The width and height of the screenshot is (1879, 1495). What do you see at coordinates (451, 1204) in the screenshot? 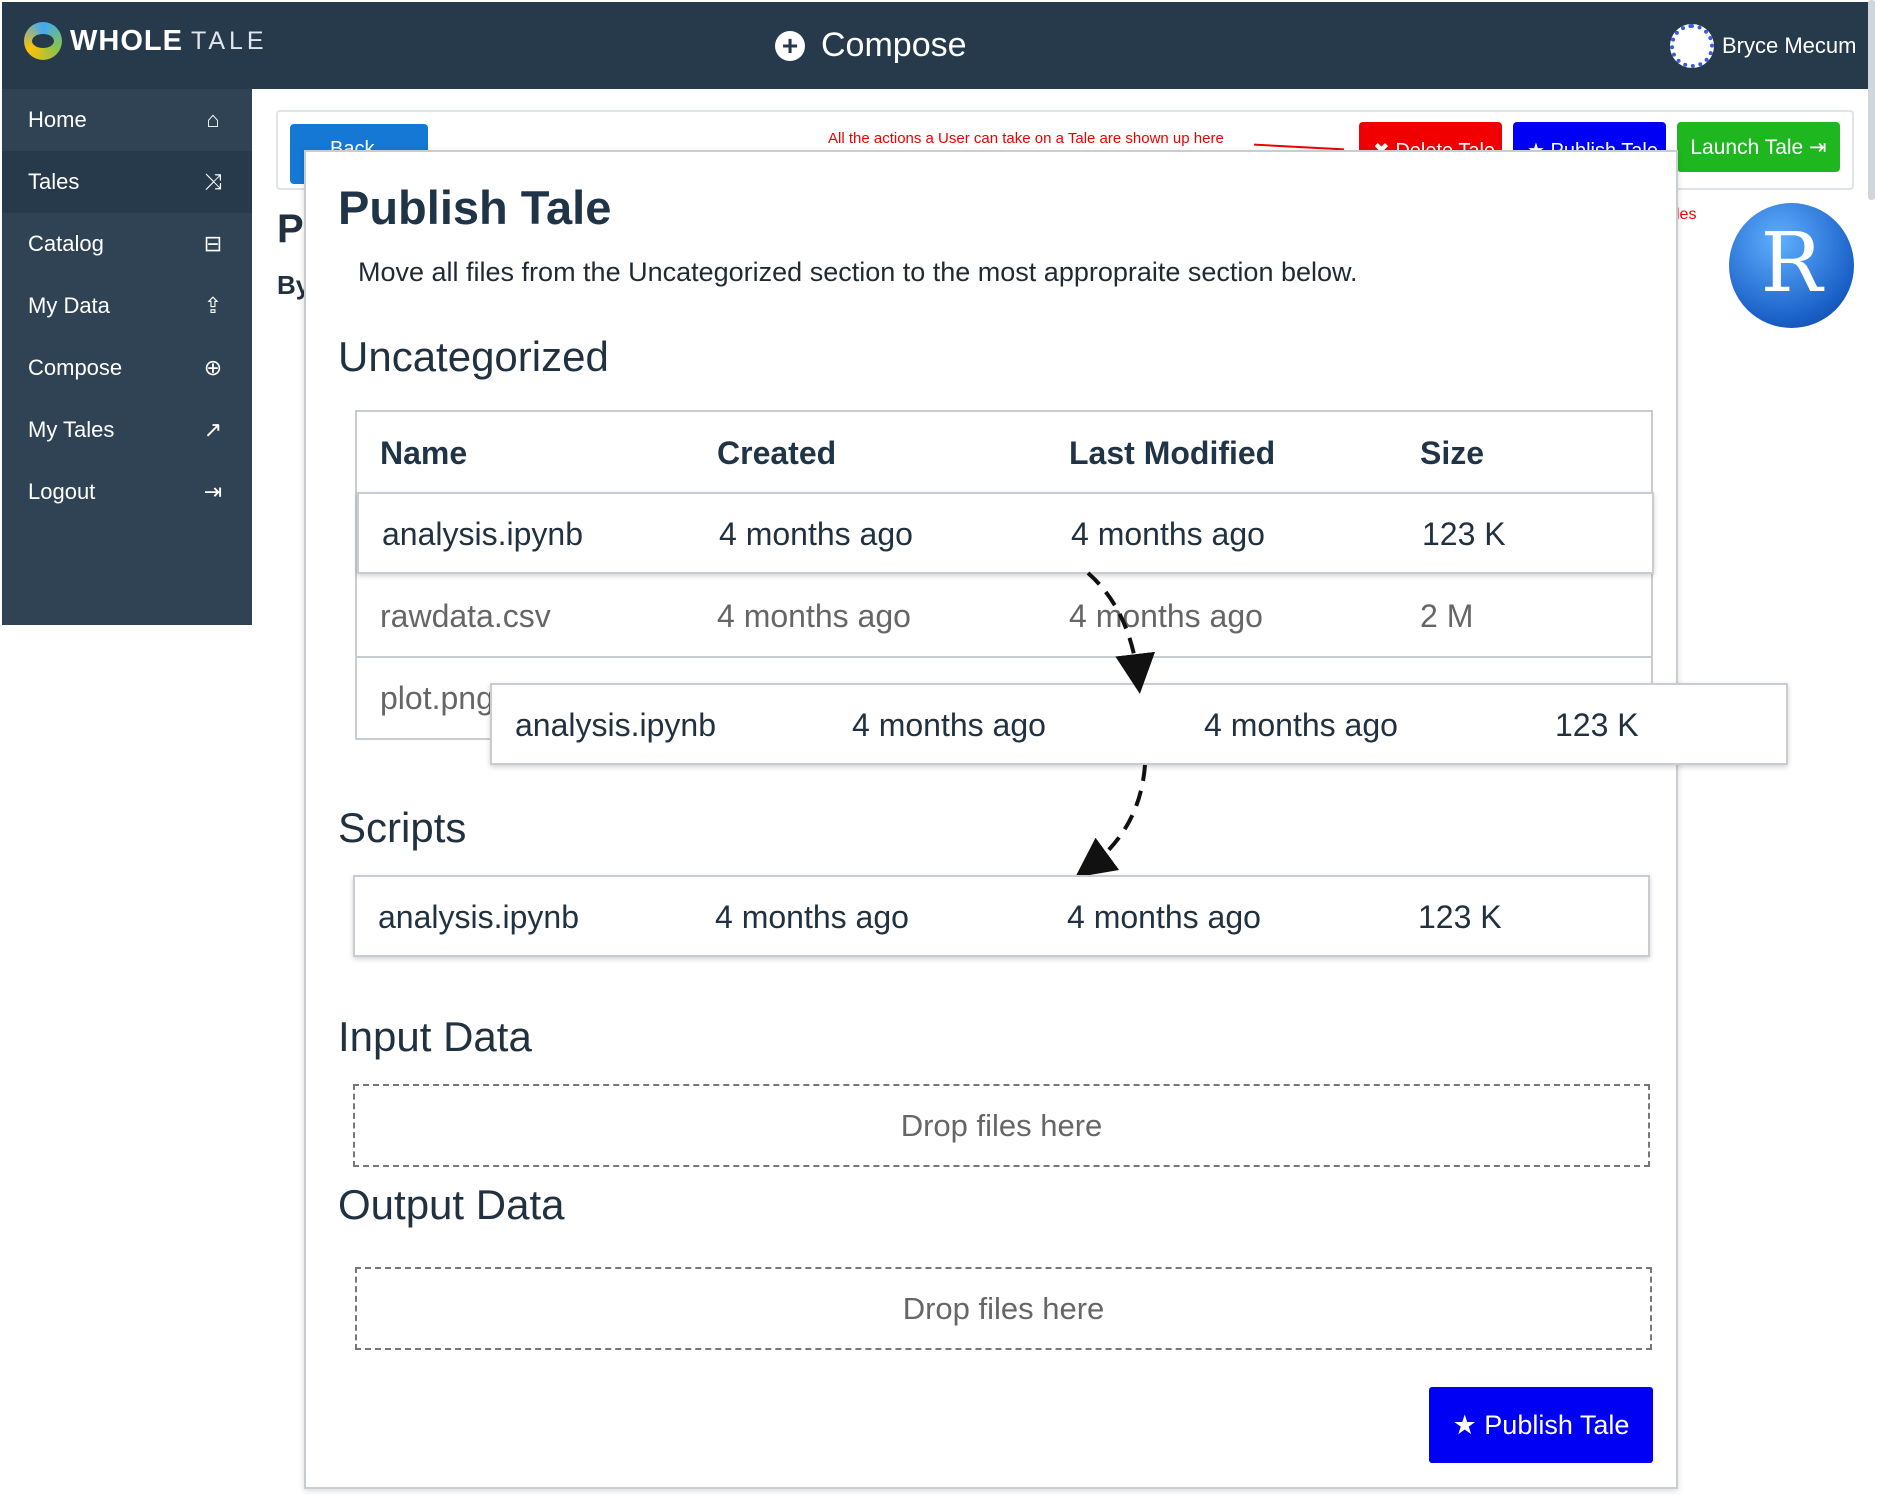
I see `output-data-heading: Output Data` at bounding box center [451, 1204].